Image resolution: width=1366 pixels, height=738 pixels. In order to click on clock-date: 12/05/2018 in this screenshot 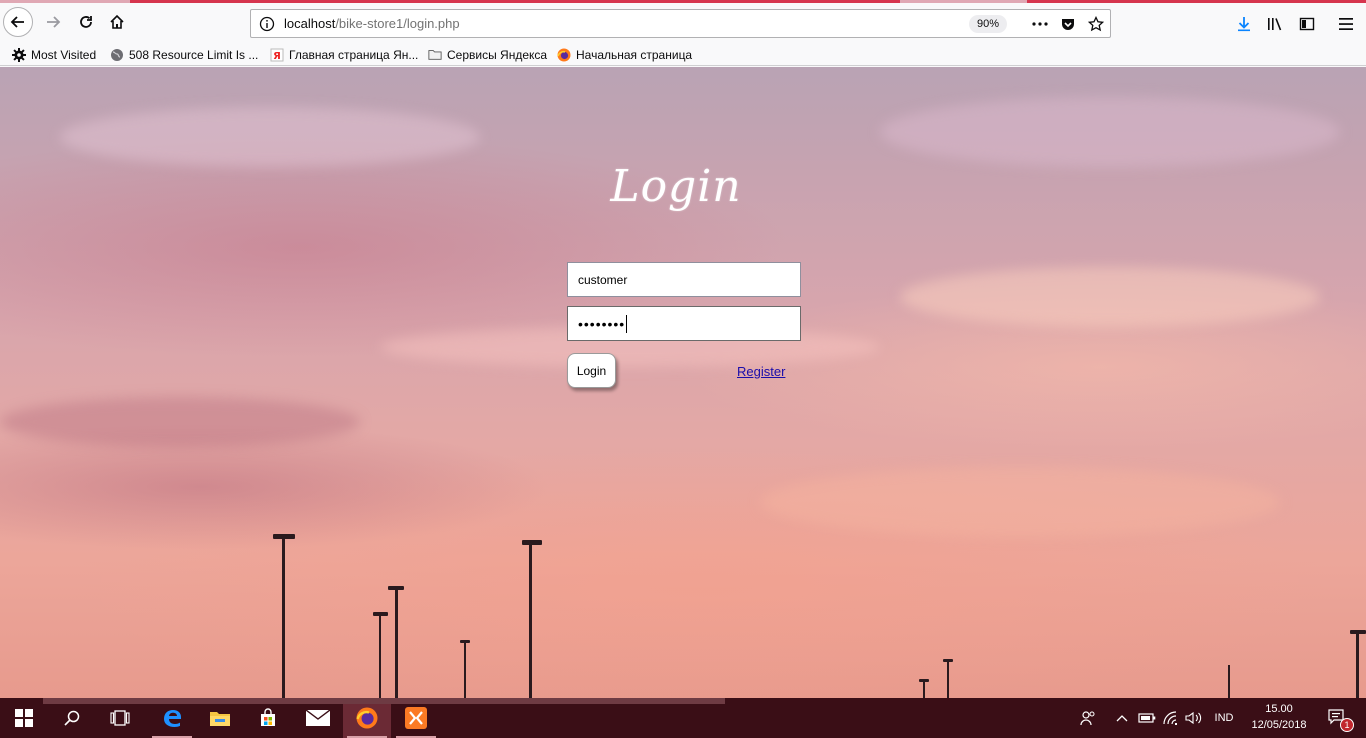, I will do `click(1279, 725)`.